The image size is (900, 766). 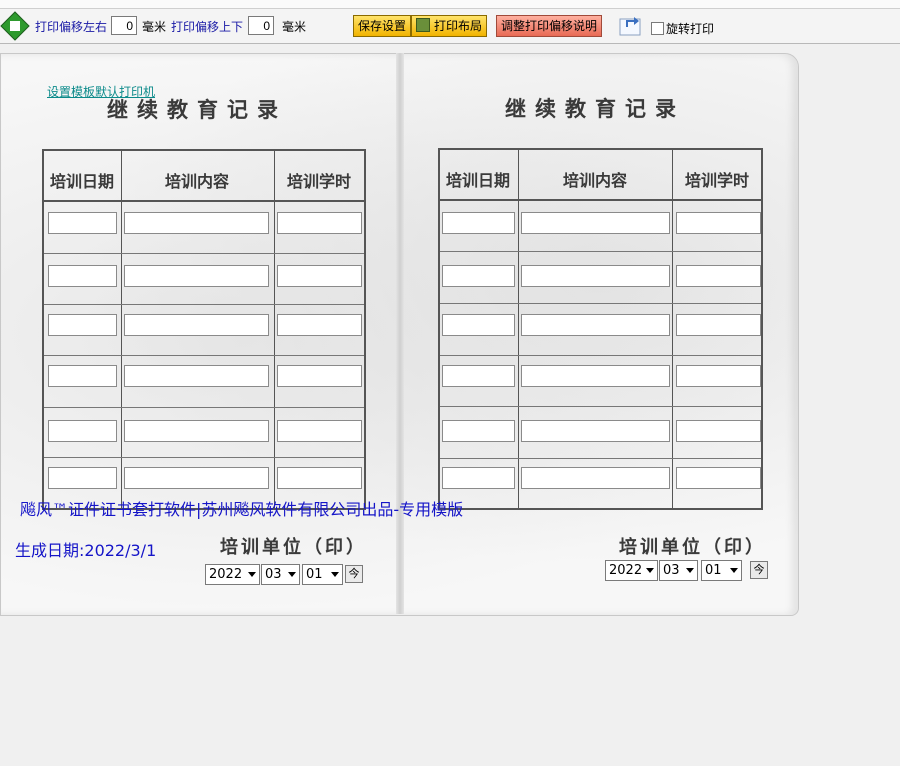 What do you see at coordinates (242, 509) in the screenshot?
I see `software-watermark-text: 飚风™证件证书套打软件|苏州飚风软件有限公司出品-专用模版` at bounding box center [242, 509].